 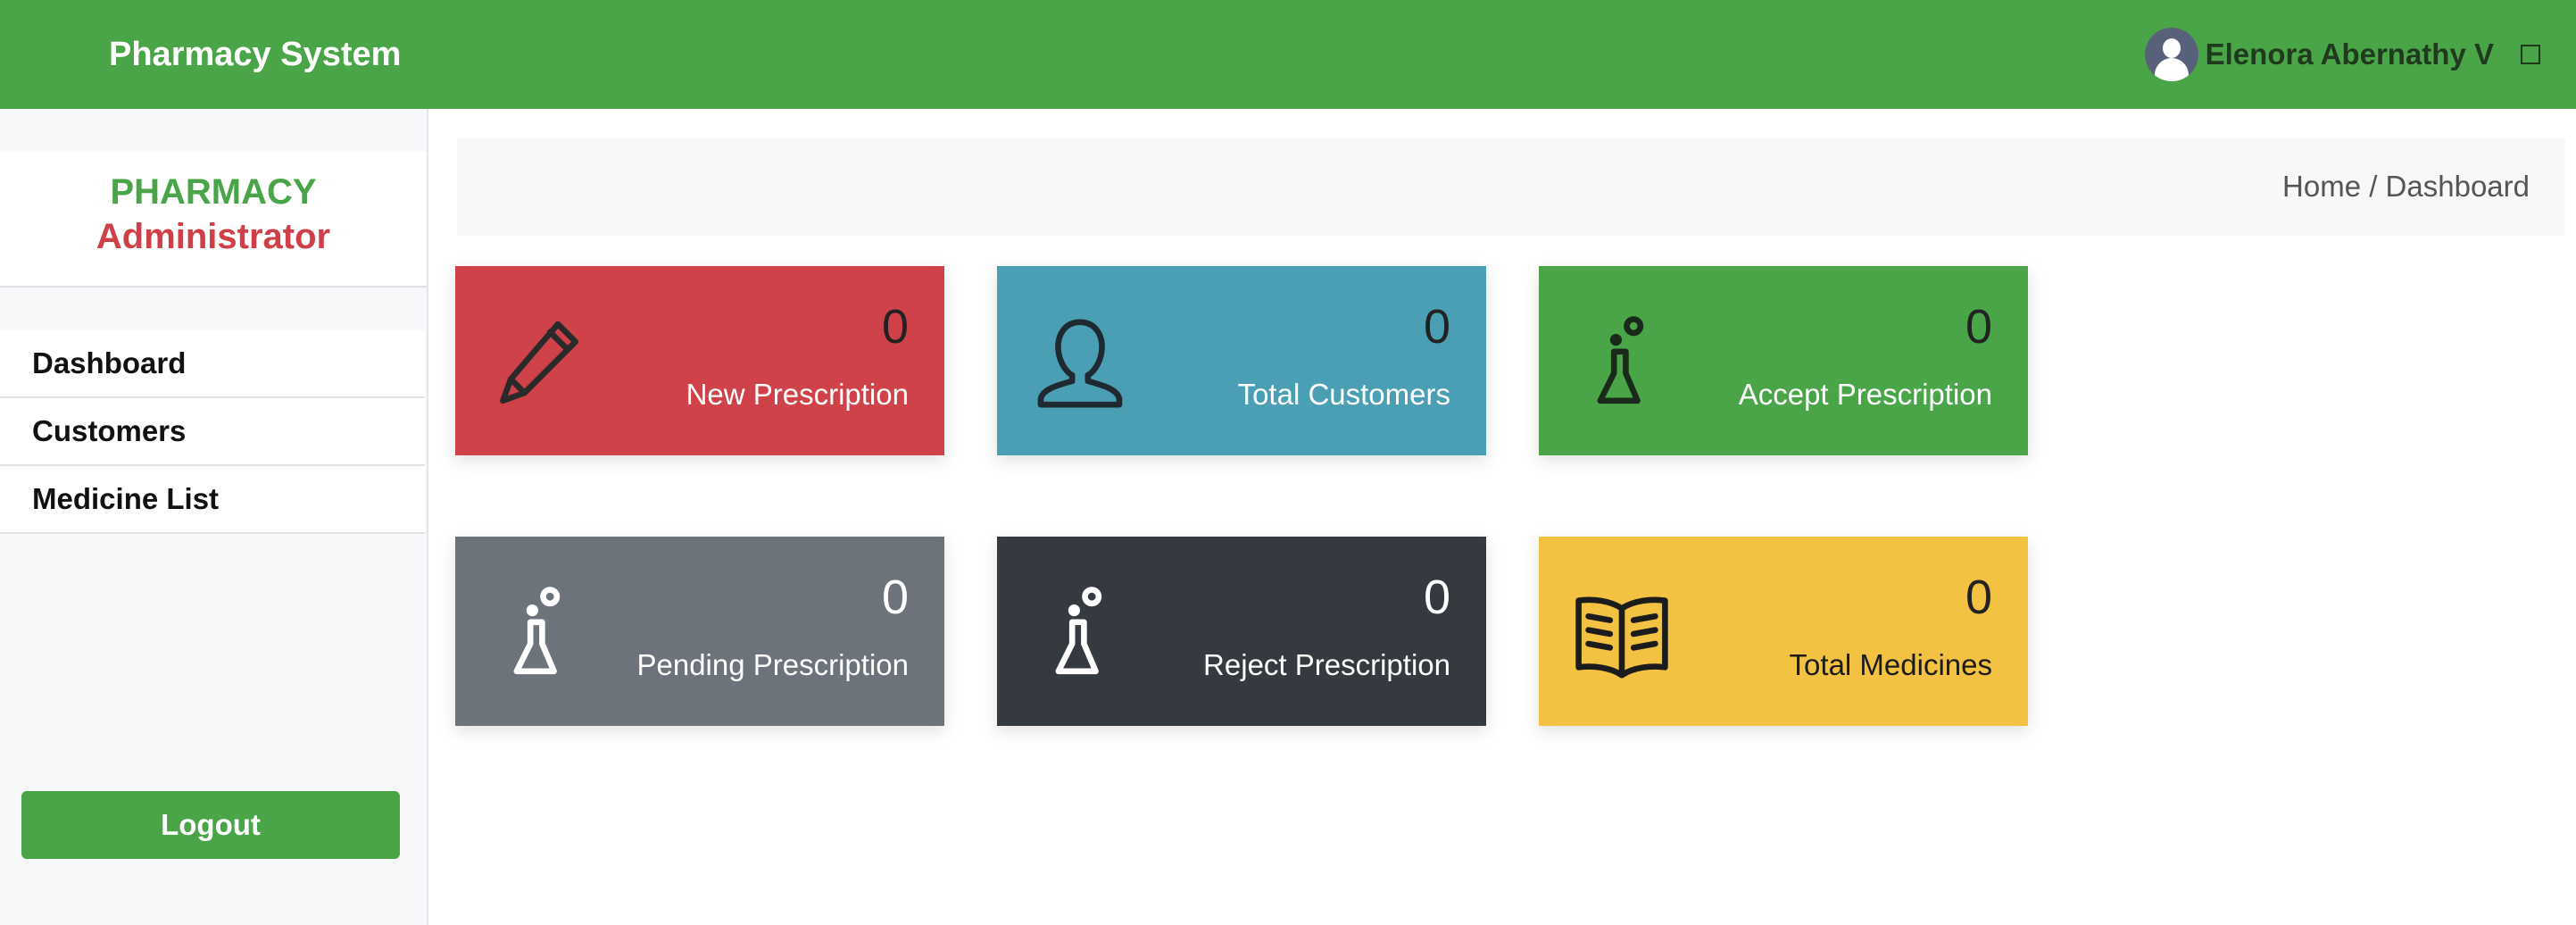 I want to click on card-label: Total Medicines, so click(x=1891, y=665).